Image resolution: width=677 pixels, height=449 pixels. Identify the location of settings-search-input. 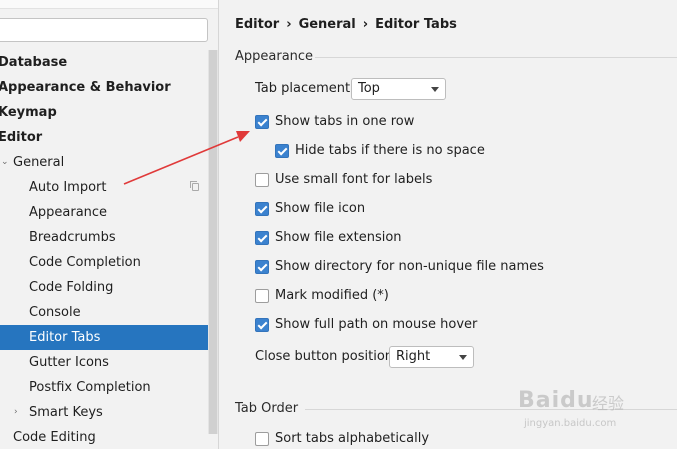
(104, 30).